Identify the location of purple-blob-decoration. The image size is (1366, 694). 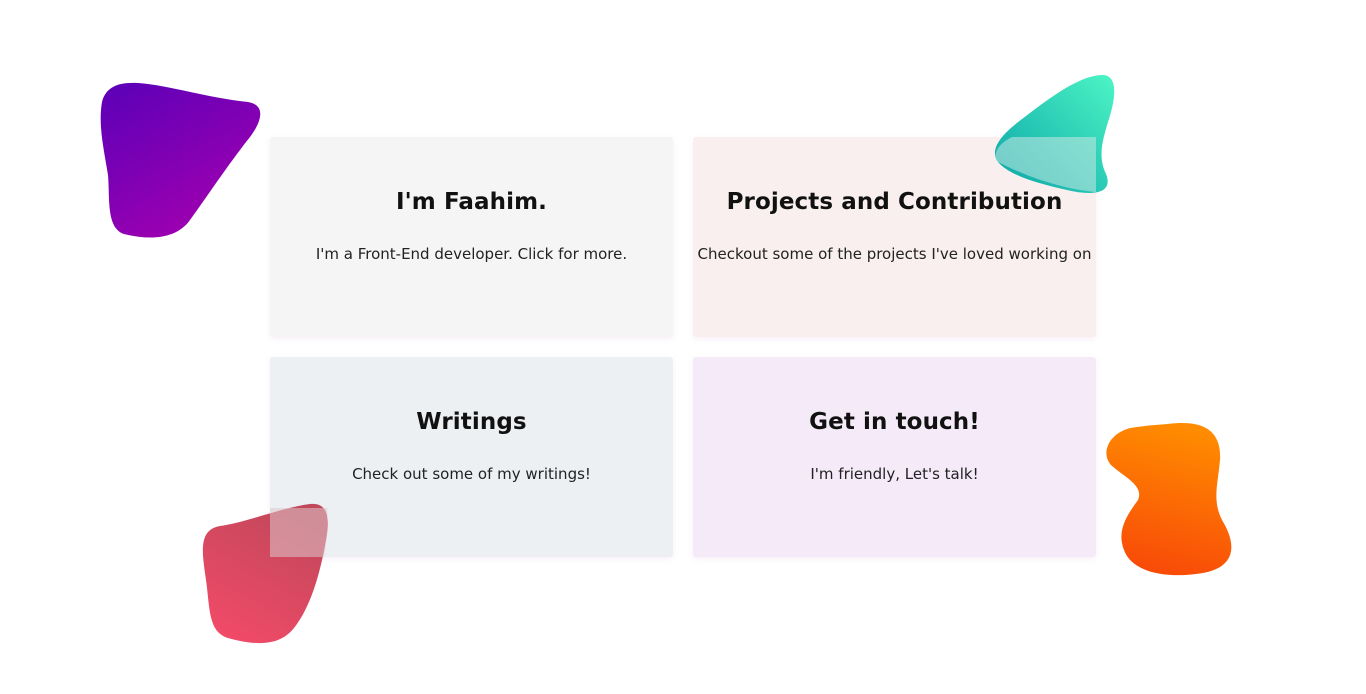
(180, 160).